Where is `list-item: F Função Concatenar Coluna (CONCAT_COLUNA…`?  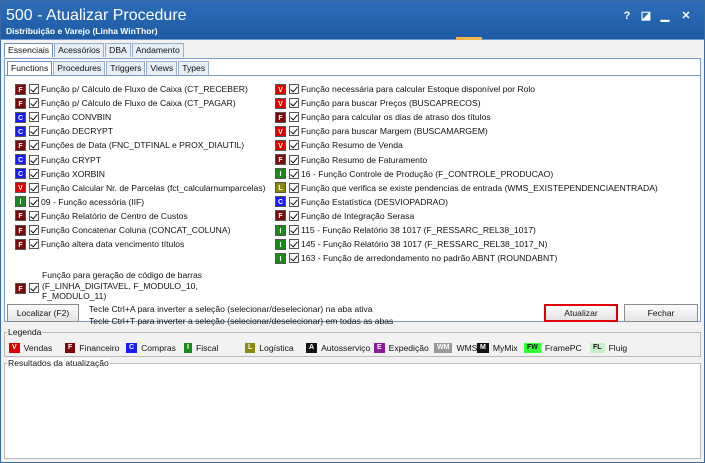
list-item: F Função Concatenar Coluna (CONCAT_COLUNA… is located at coordinates (122, 230).